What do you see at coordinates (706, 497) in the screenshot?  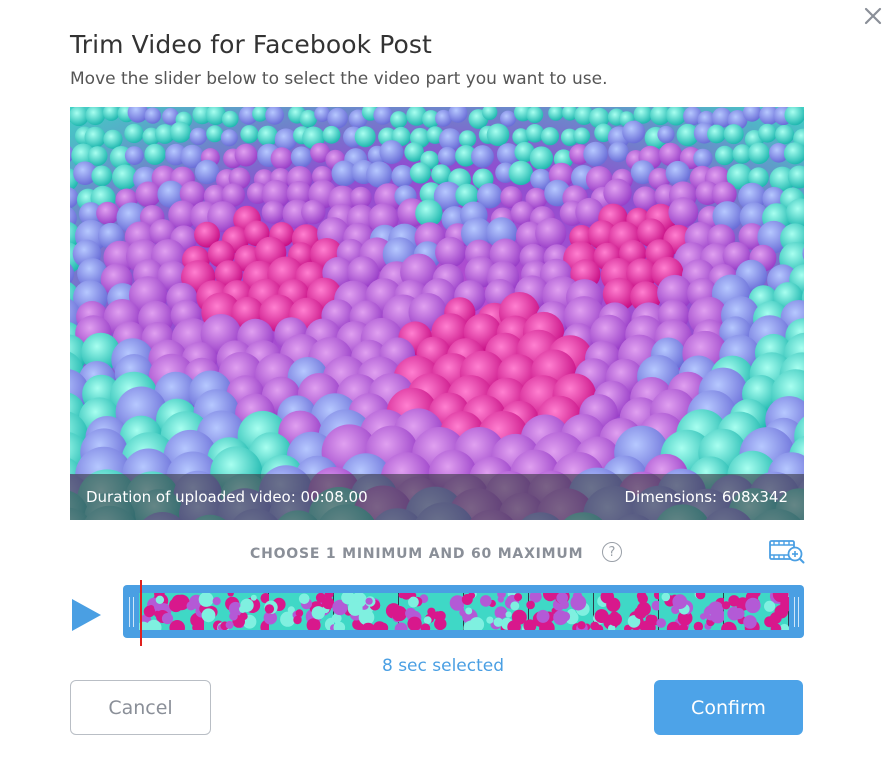 I see `video-dimensions: Dimensions: 608x342` at bounding box center [706, 497].